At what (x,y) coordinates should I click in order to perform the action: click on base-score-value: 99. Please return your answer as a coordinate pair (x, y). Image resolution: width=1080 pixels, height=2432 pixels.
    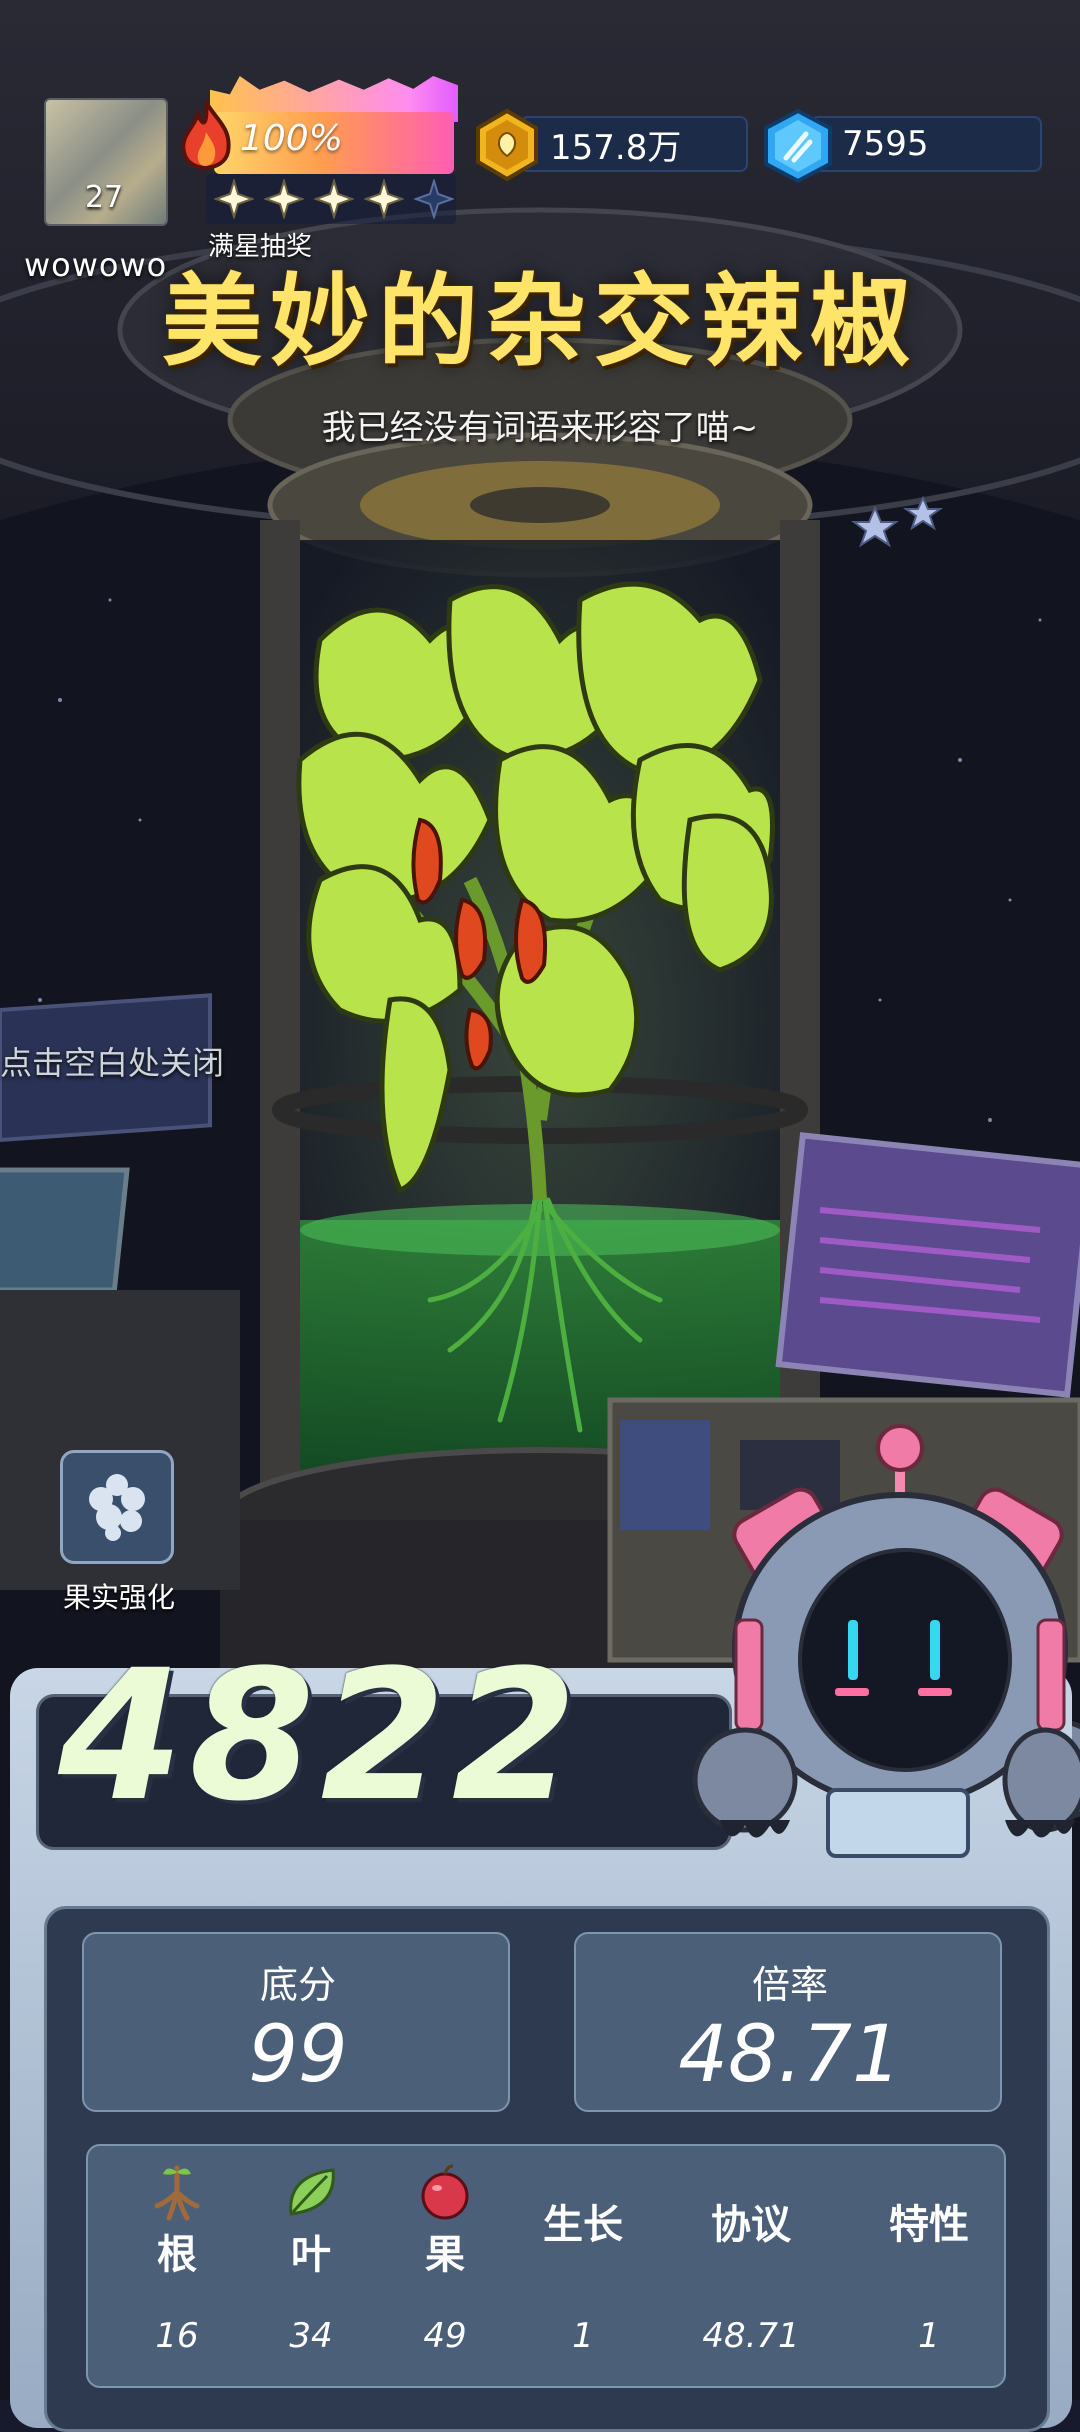
    Looking at the image, I should click on (298, 2055).